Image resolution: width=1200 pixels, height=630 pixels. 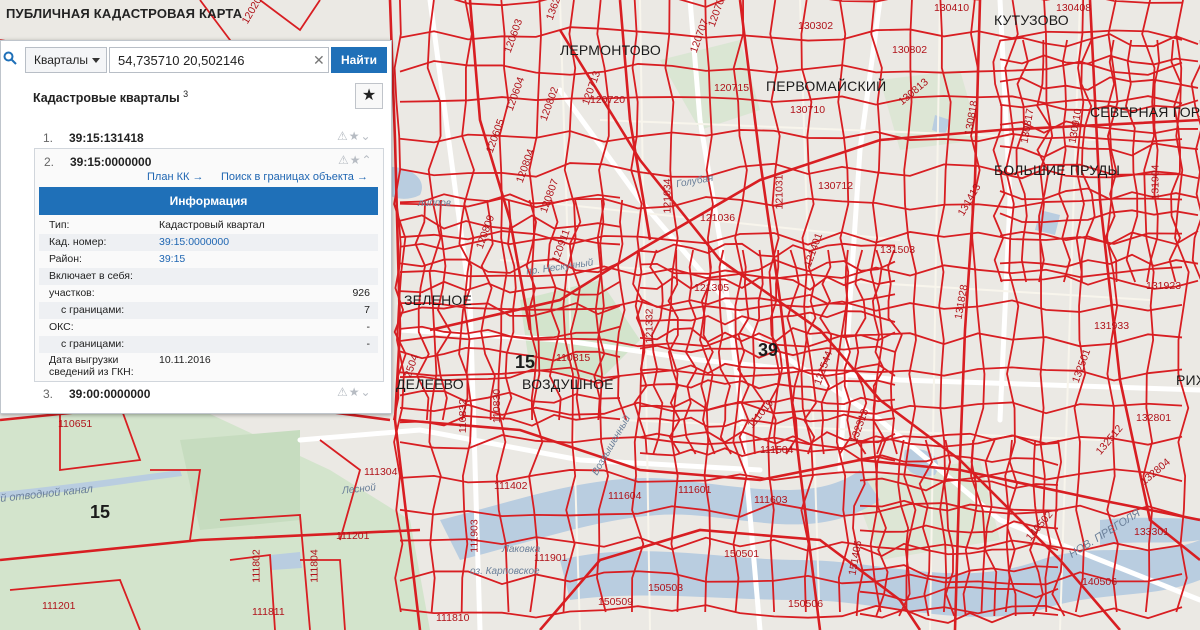 What do you see at coordinates (732, 88) in the screenshot?
I see `map-label: 120715` at bounding box center [732, 88].